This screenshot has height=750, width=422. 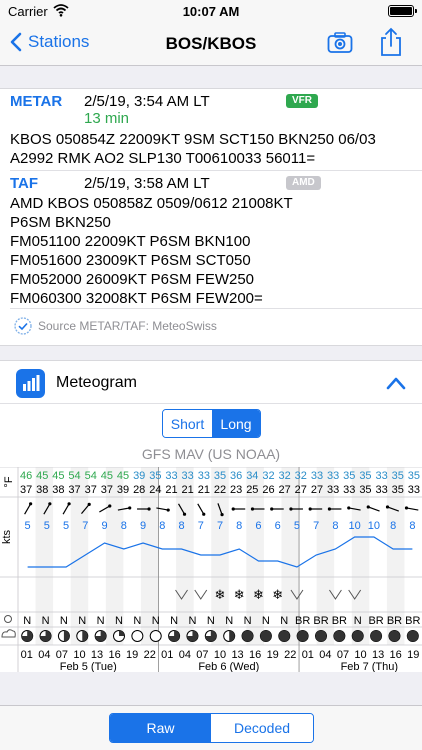 I want to click on camera-icon, so click(x=340, y=43).